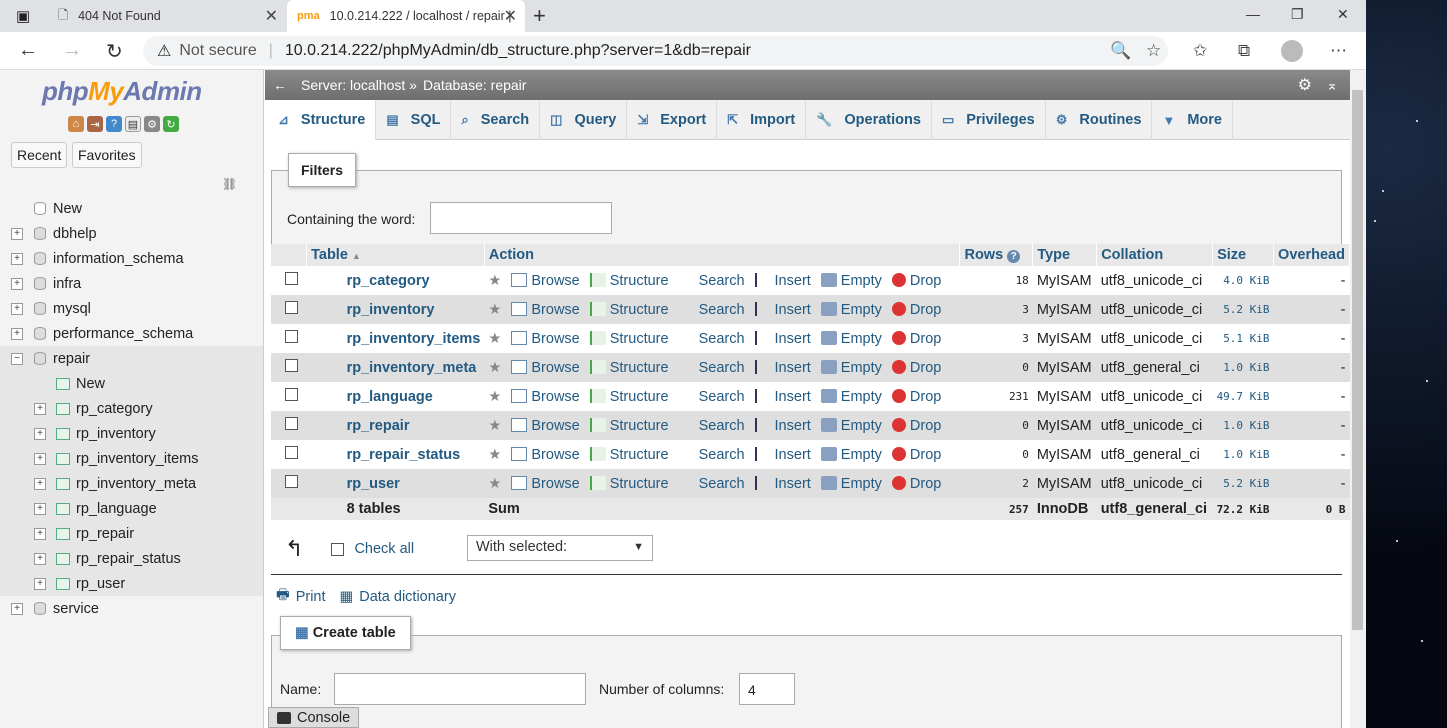 This screenshot has height=728, width=1447. Describe the element at coordinates (460, 689) in the screenshot. I see `table-name-input` at that location.